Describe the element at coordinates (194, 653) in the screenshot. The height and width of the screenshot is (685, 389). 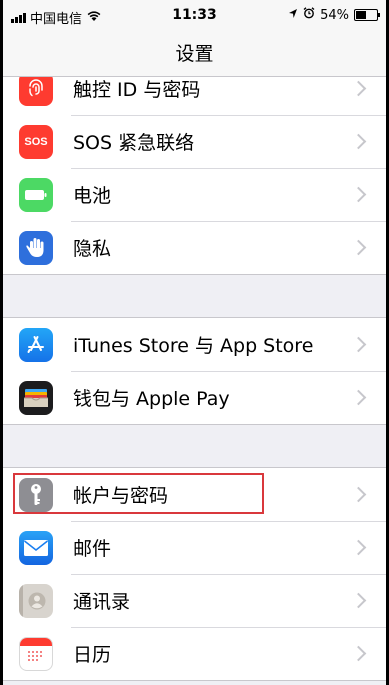
I see `row-calendar: 日历` at that location.